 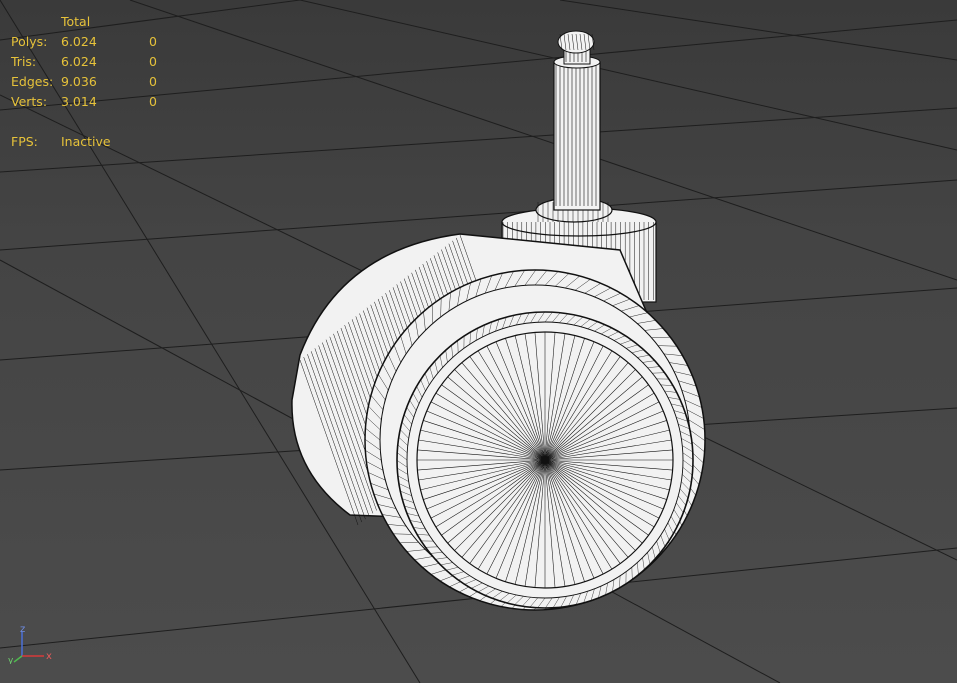 I want to click on axis-x-label: x, so click(x=49, y=656).